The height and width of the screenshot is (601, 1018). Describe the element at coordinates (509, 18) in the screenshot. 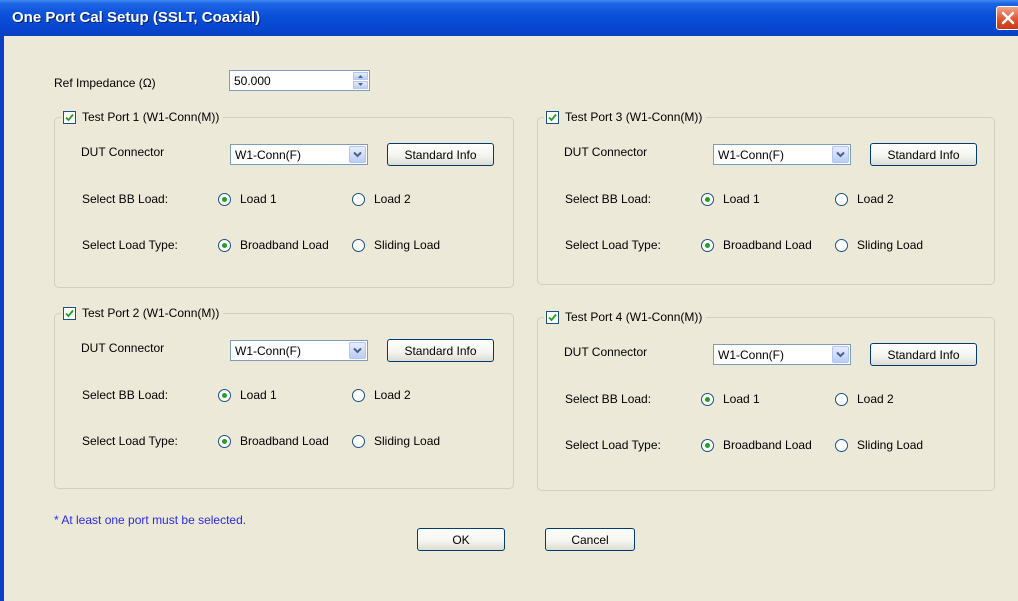

I see `title-bar: One Port Cal Setup (SSLT, Coaxial)` at that location.